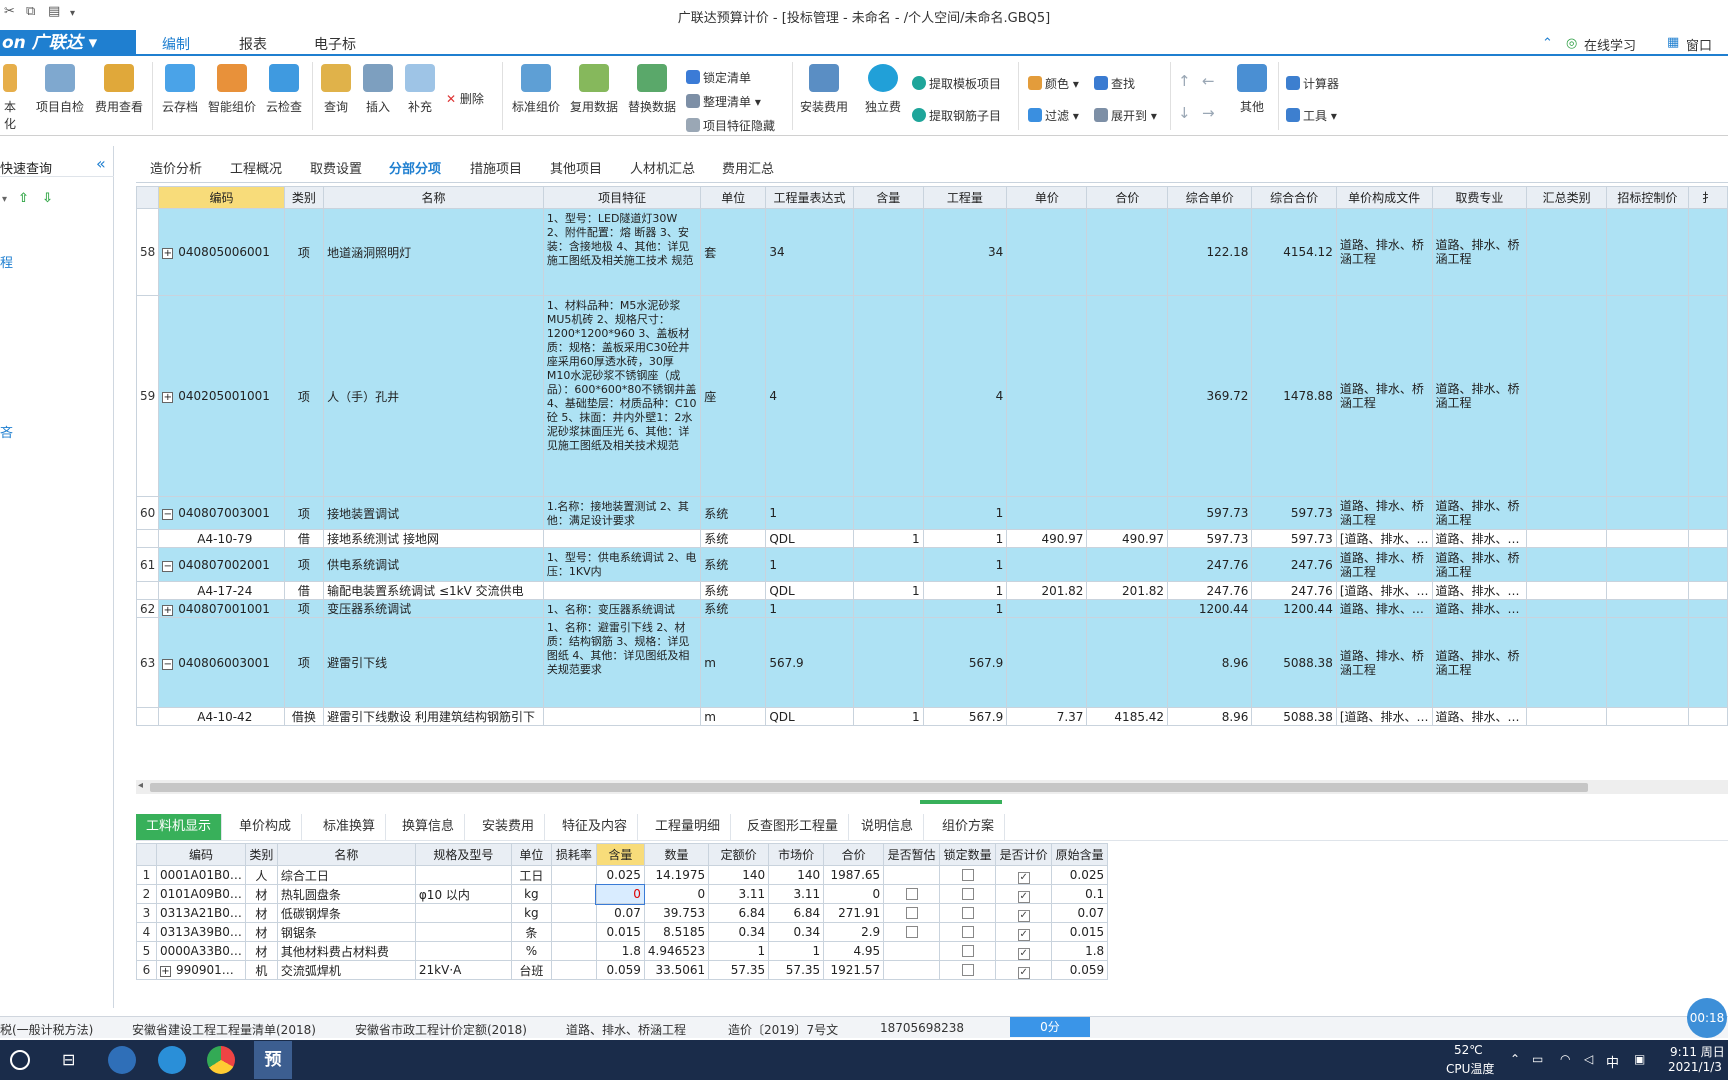 This screenshot has height=1080, width=1728. I want to click on move-right-icon: →, so click(1208, 113).